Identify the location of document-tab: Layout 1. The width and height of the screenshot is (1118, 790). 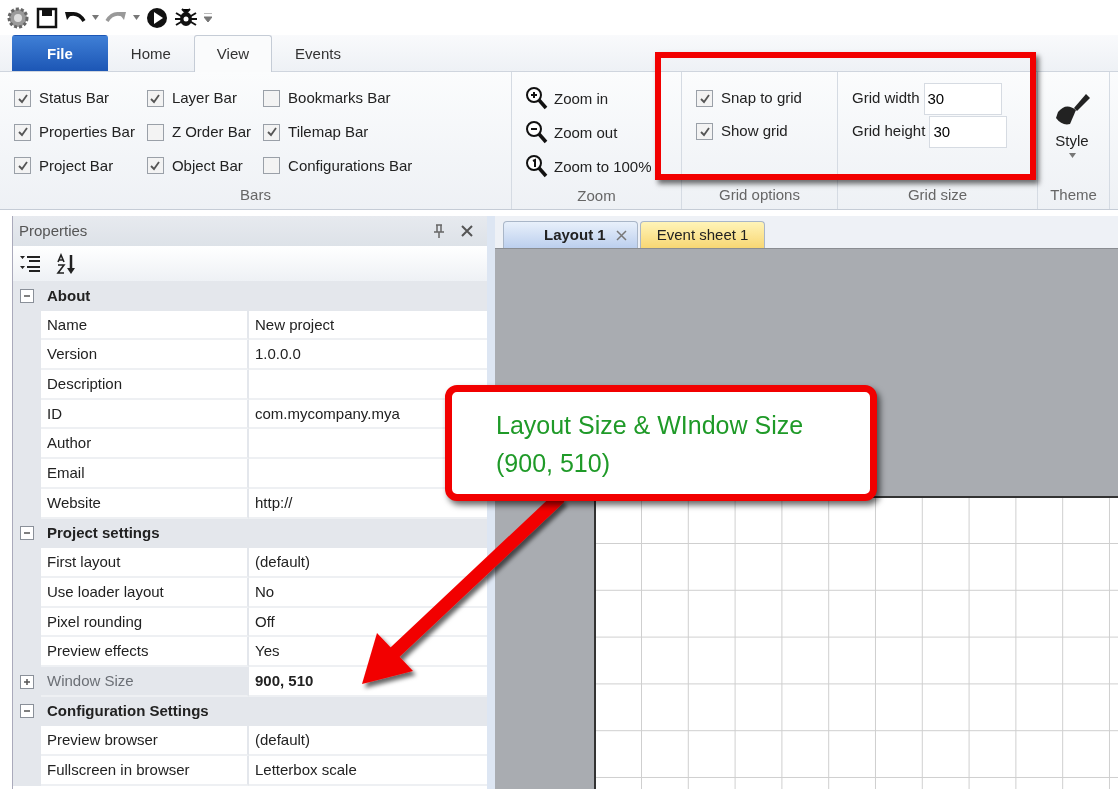
(570, 234).